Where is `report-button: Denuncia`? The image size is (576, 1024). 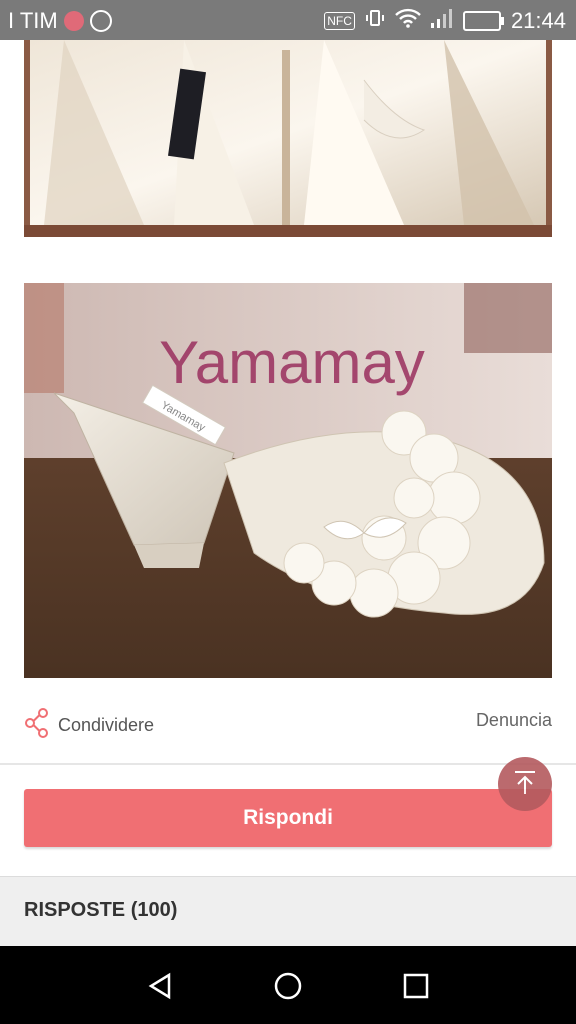
report-button: Denuncia is located at coordinates (514, 720).